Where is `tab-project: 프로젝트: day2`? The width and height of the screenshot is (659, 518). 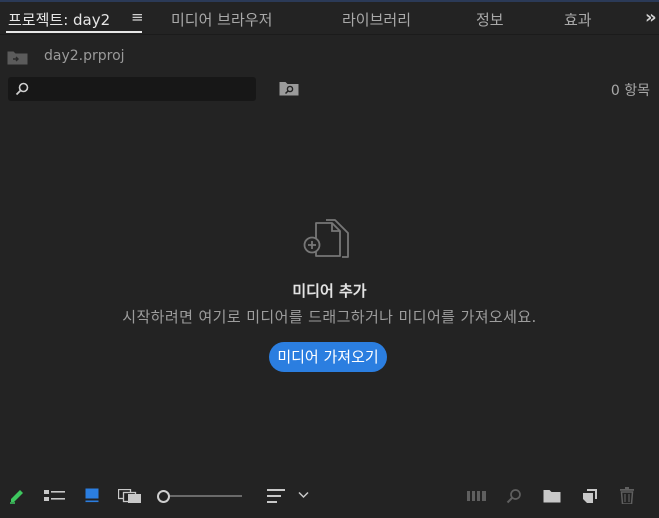 tab-project: 프로젝트: day2 is located at coordinates (59, 19).